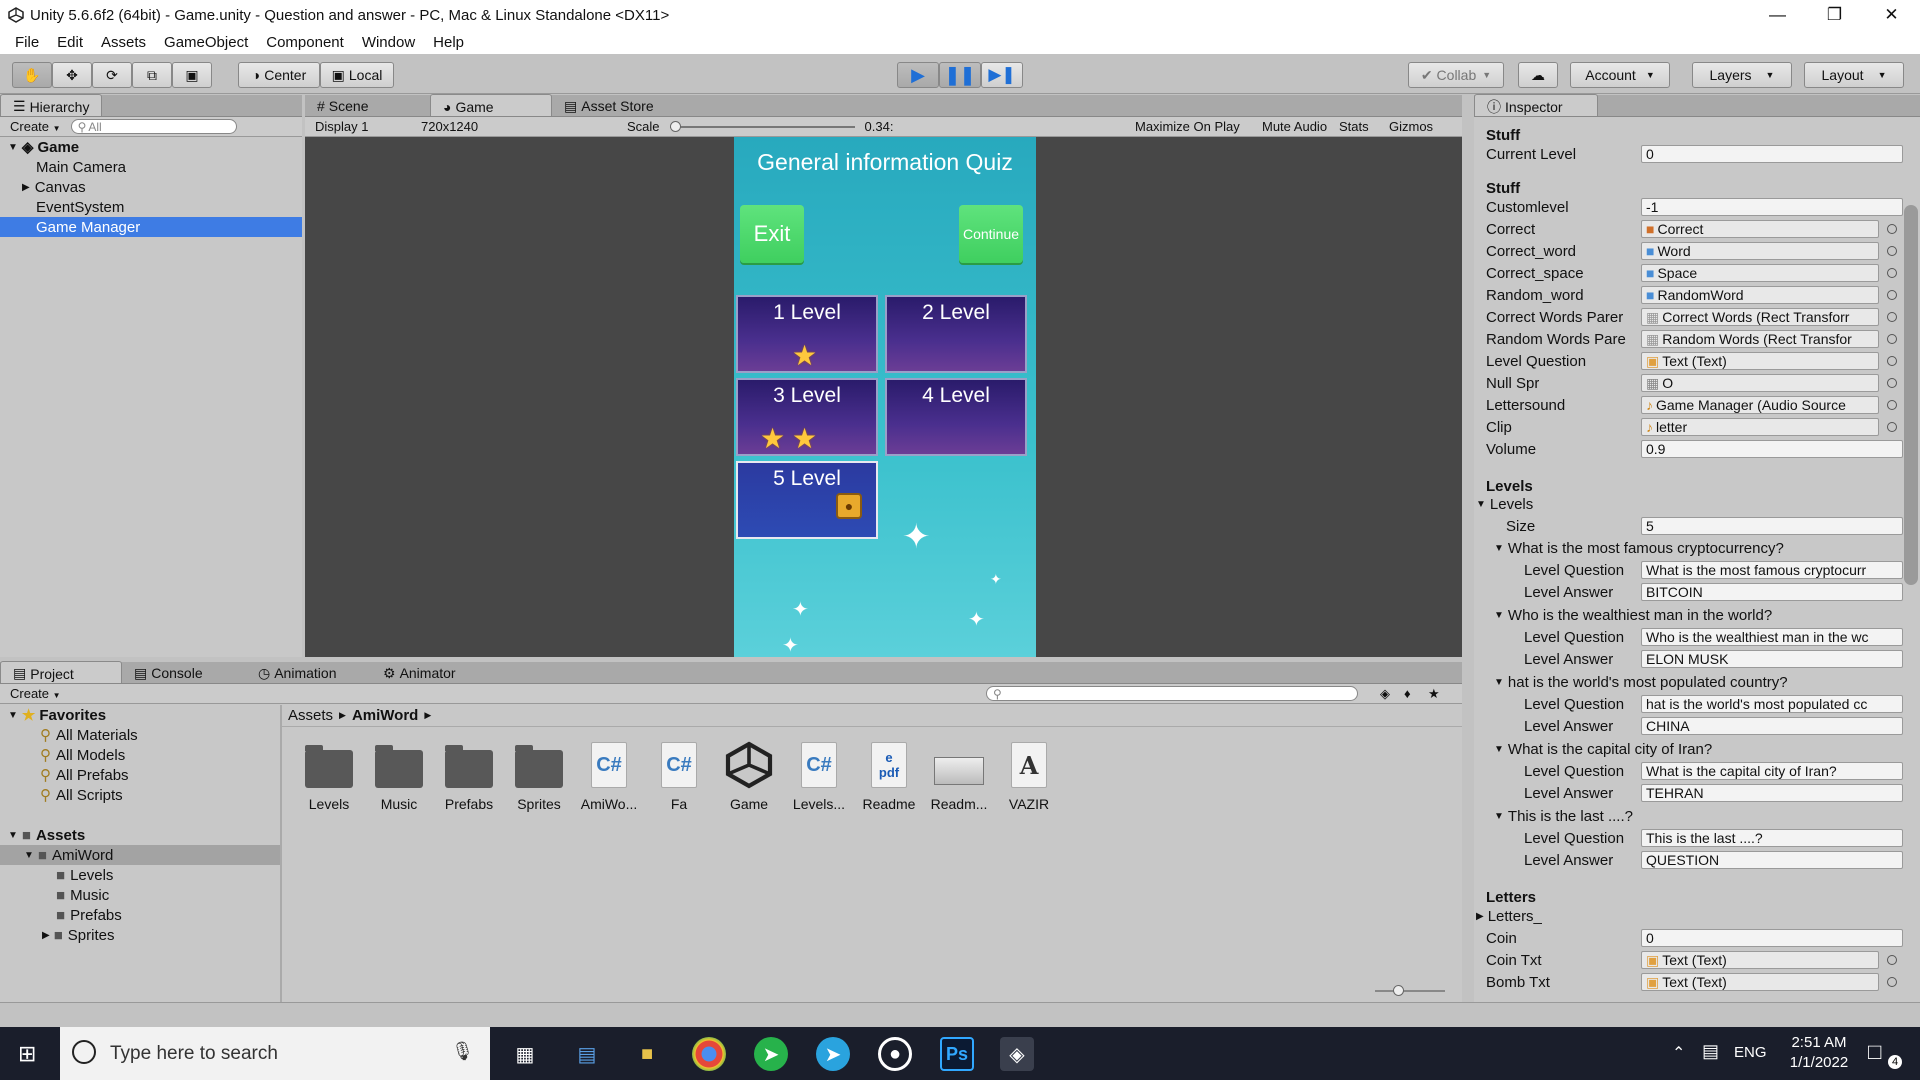 This screenshot has width=1920, height=1080. I want to click on clock: 2:51 AM 1/1/2022, so click(1819, 1053).